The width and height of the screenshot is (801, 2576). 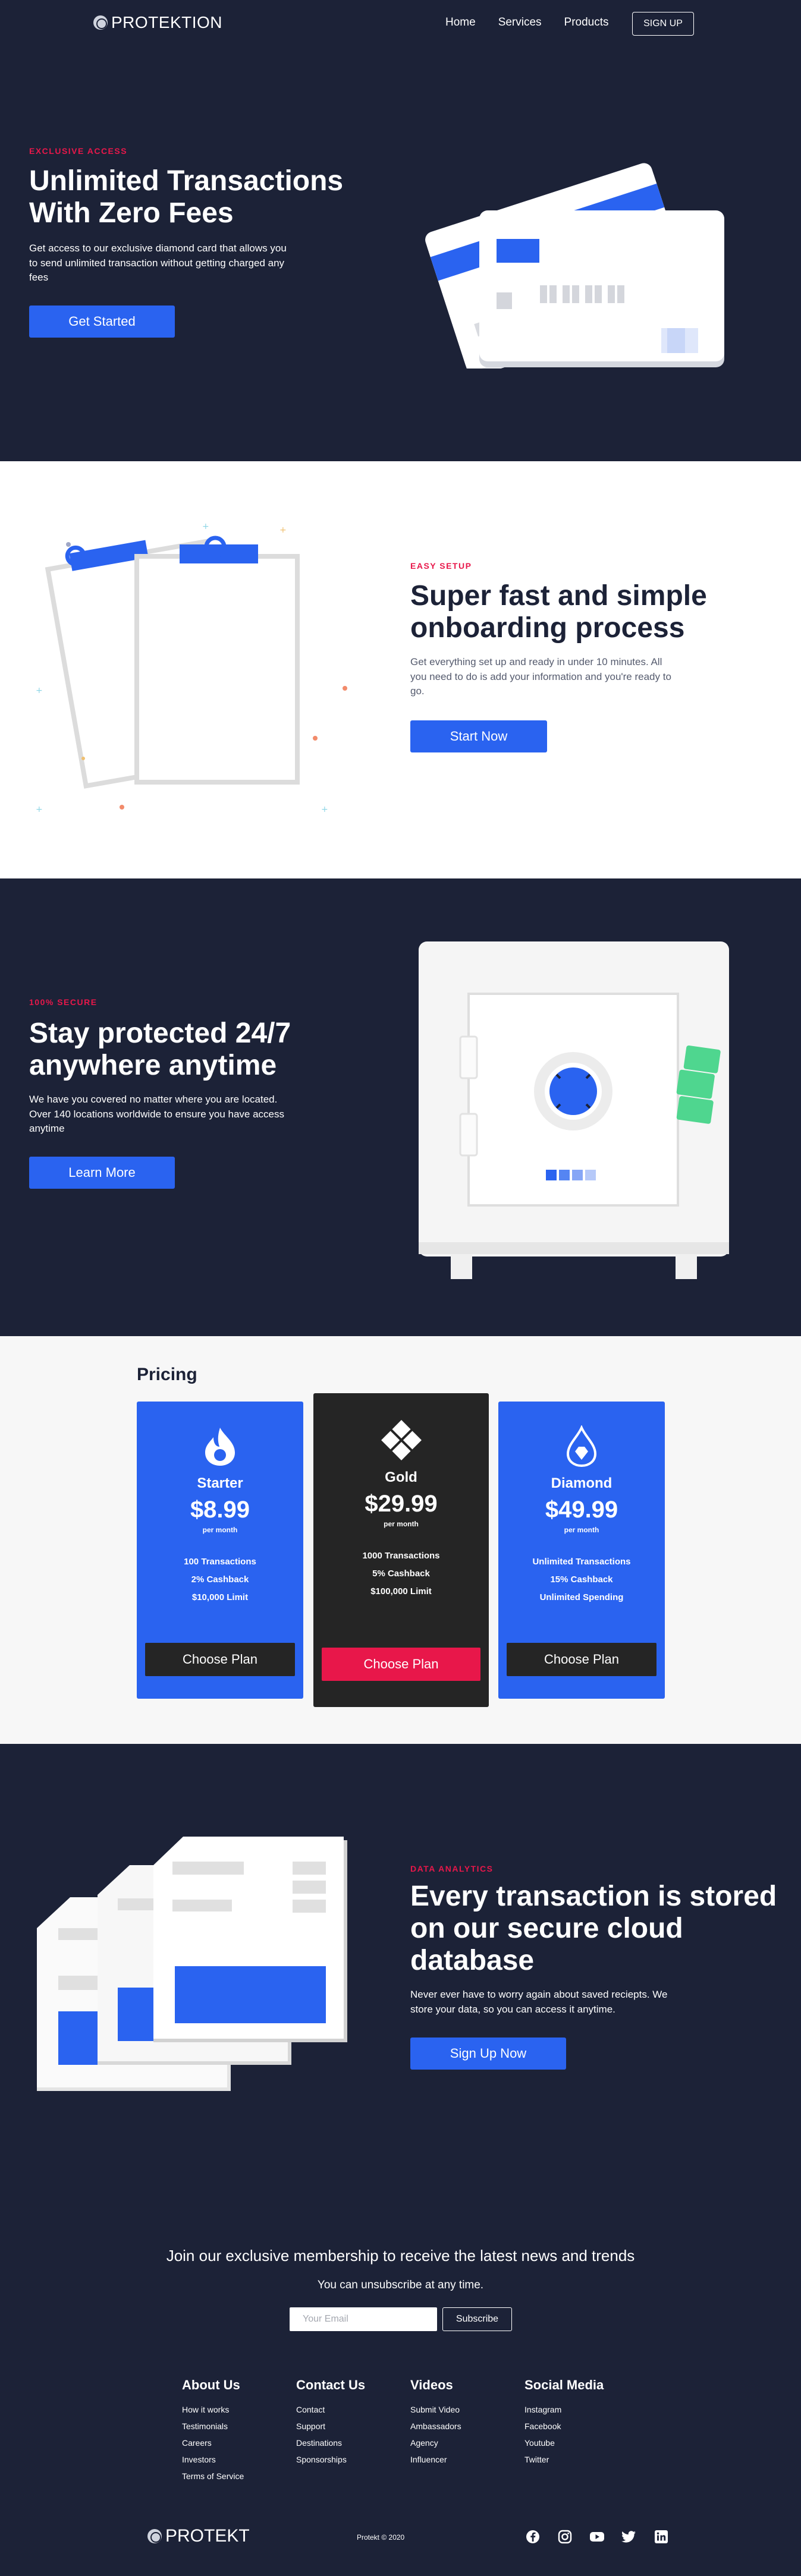 I want to click on nav-link-products: Products, so click(x=586, y=23).